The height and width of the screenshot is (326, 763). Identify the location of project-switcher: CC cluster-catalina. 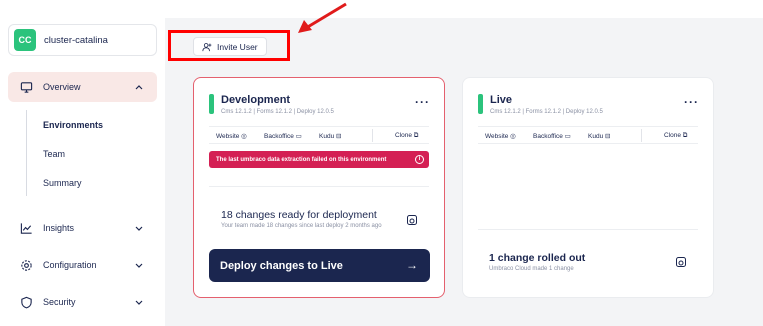
(82, 40).